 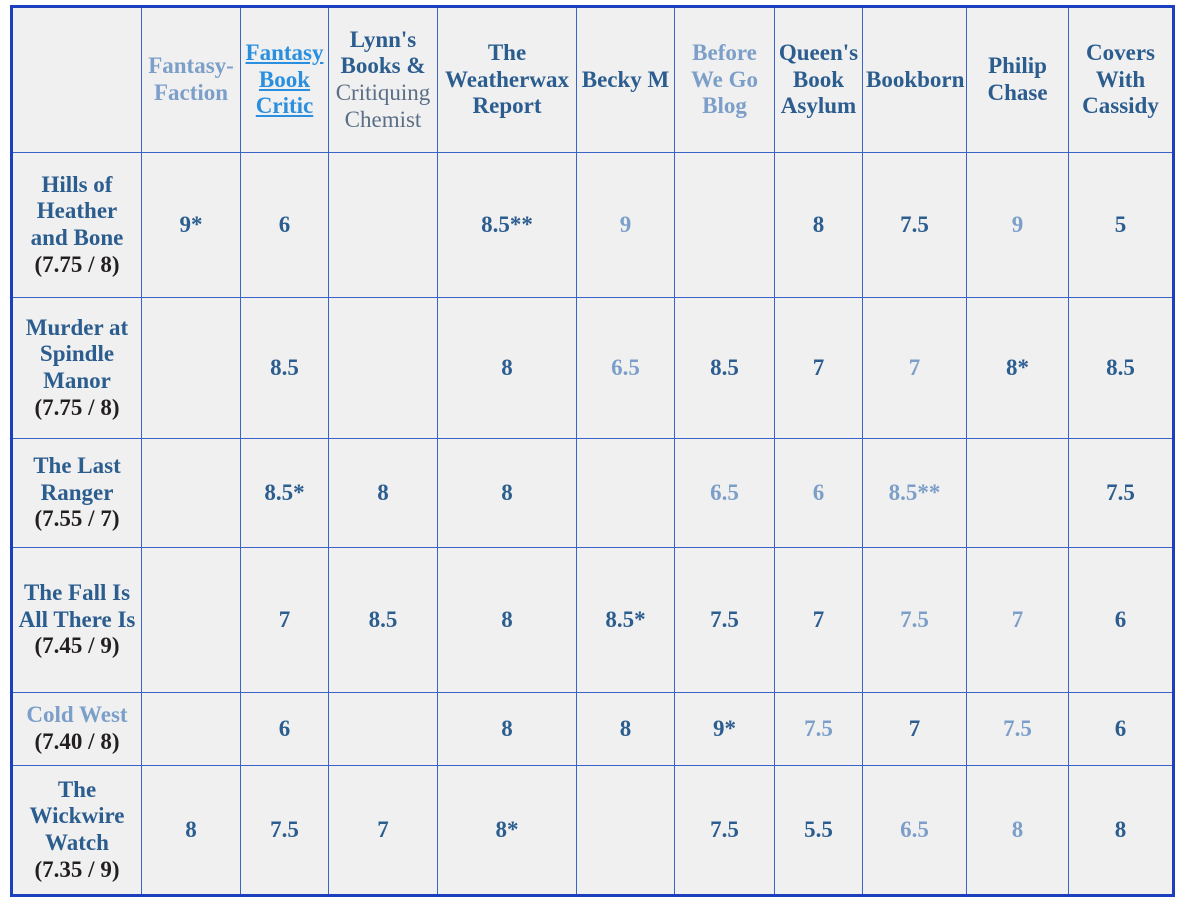 I want to click on book-average-score: (7.75 / 8), so click(x=77, y=264).